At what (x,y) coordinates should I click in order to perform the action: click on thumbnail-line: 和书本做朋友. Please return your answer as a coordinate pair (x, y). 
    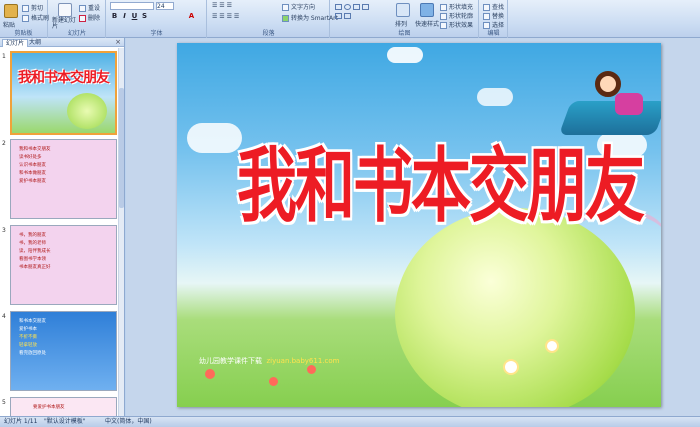
    Looking at the image, I should click on (32, 173).